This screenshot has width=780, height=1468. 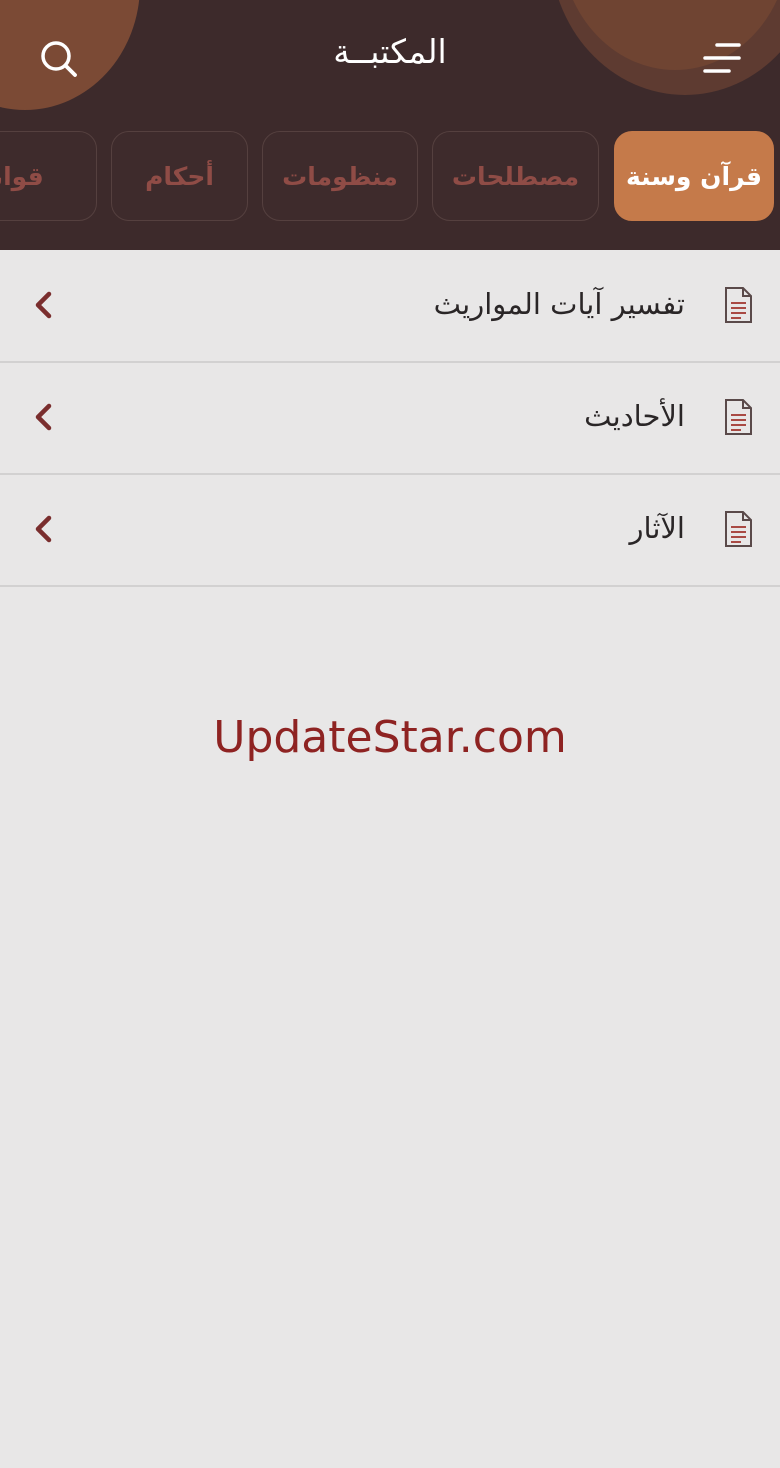 What do you see at coordinates (694, 176) in the screenshot?
I see `tab-quran-sunnah: قرآن وسنة` at bounding box center [694, 176].